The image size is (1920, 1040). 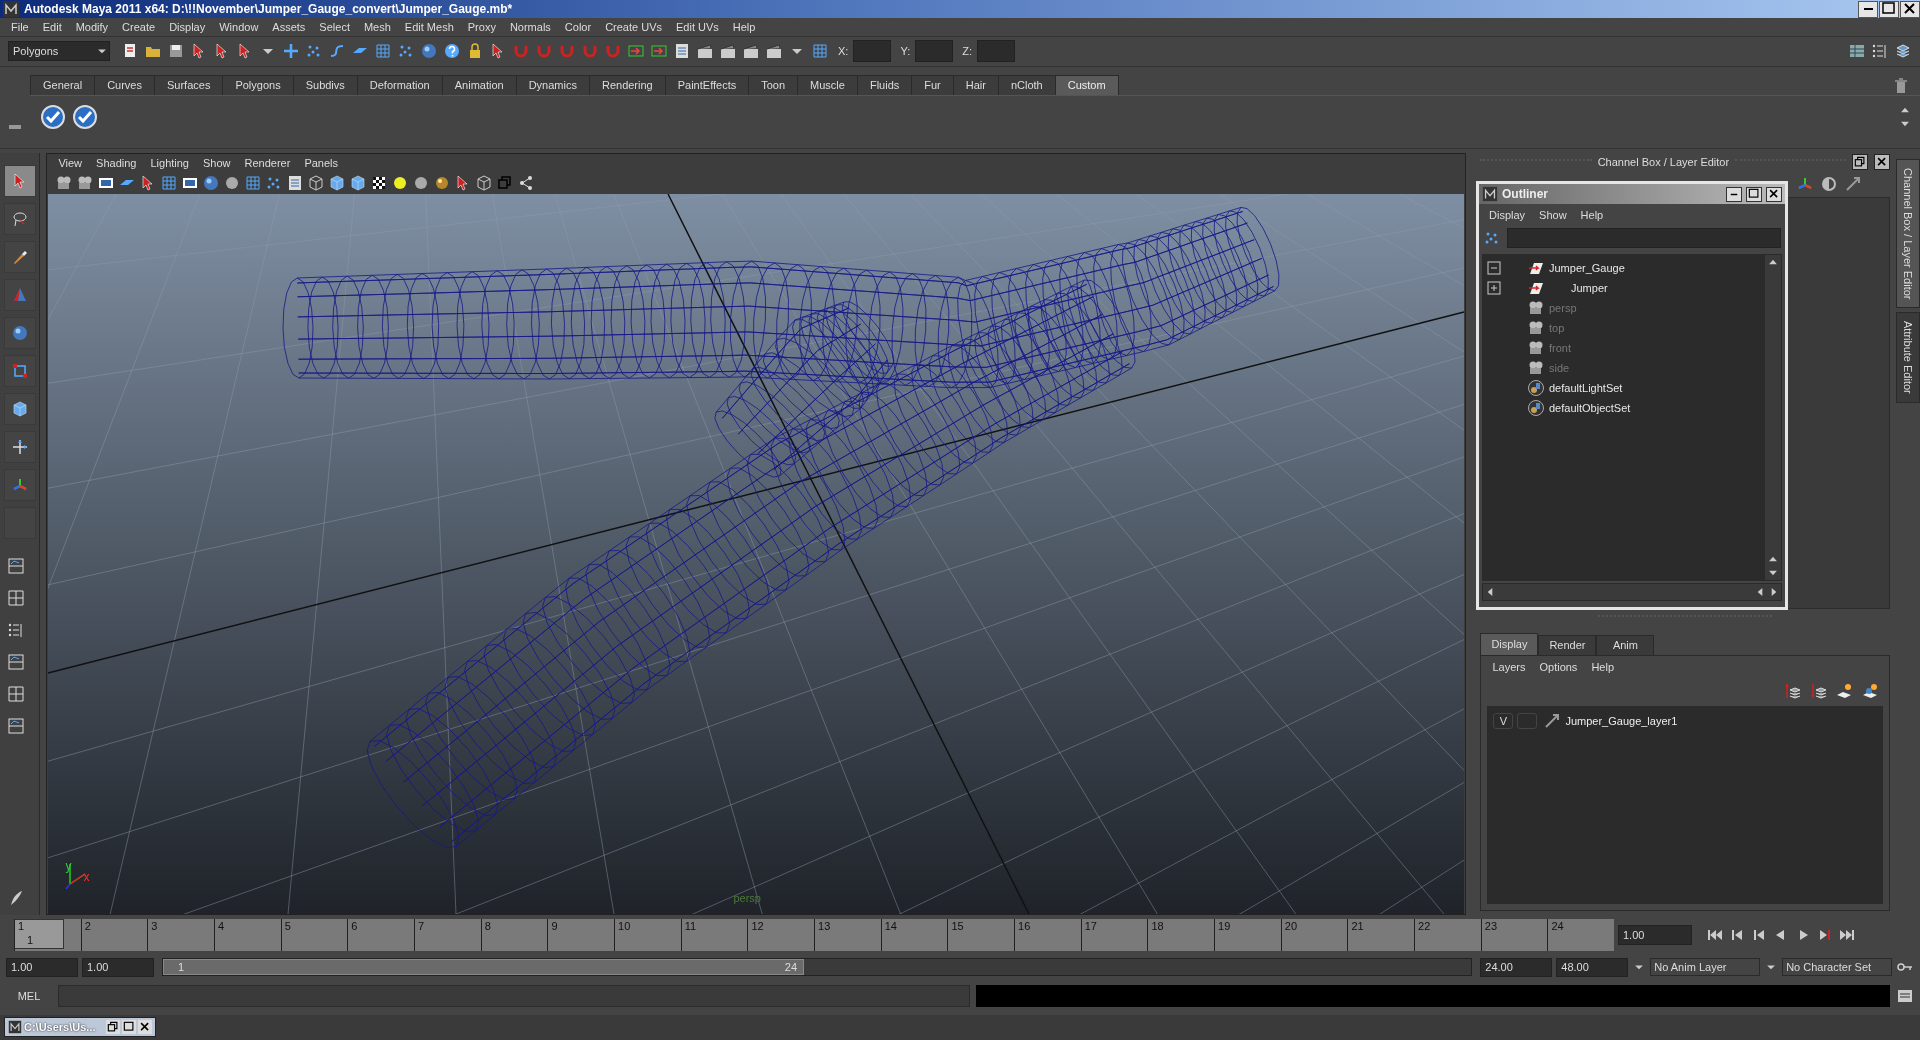 What do you see at coordinates (1632, 592) in the screenshot?
I see `horizontal-scrollbar` at bounding box center [1632, 592].